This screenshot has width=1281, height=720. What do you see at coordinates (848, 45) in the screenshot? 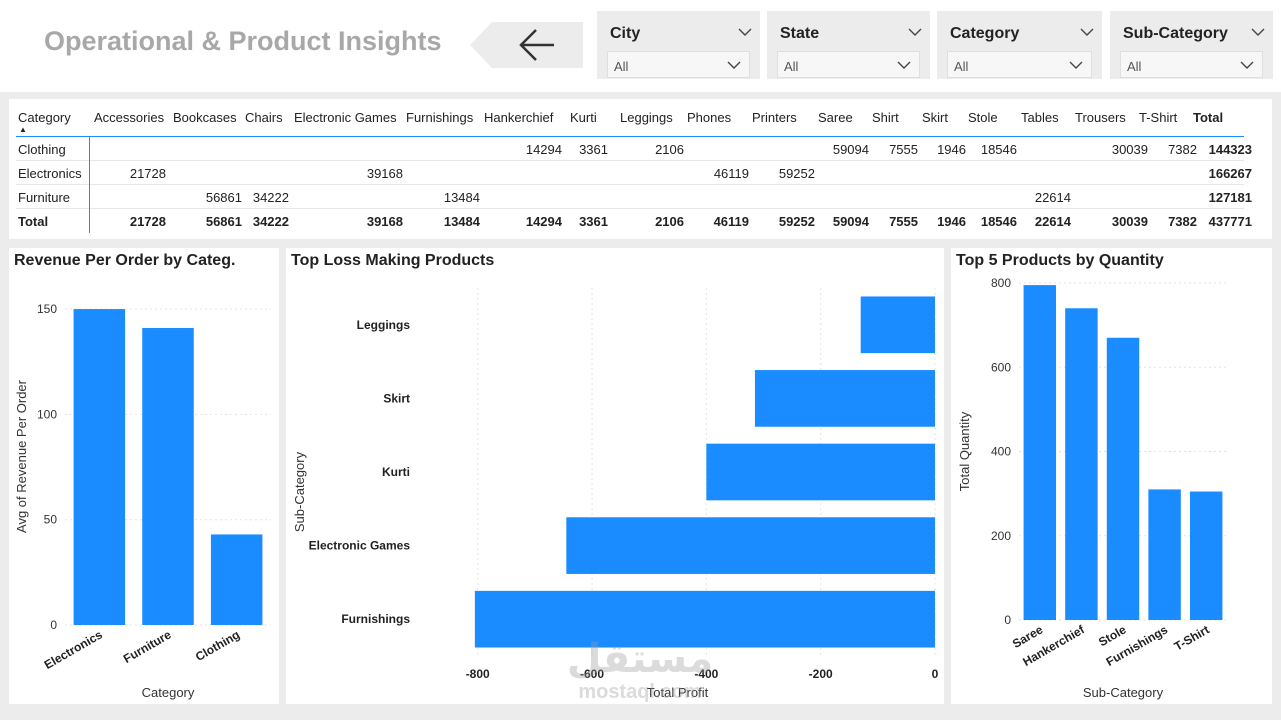
I see `slicer-state: State All` at bounding box center [848, 45].